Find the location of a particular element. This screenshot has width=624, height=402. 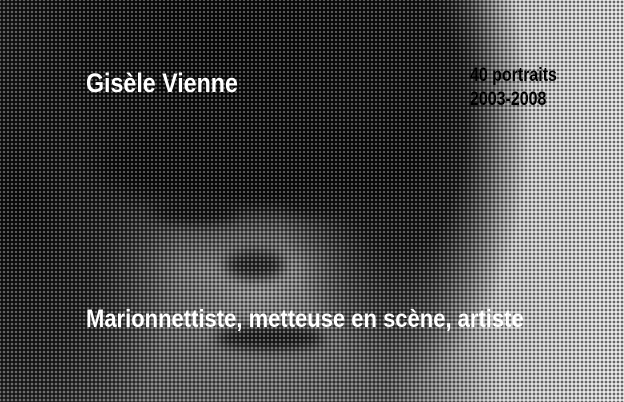

series-label: 40 portraits 2003-2008 is located at coordinates (513, 88).